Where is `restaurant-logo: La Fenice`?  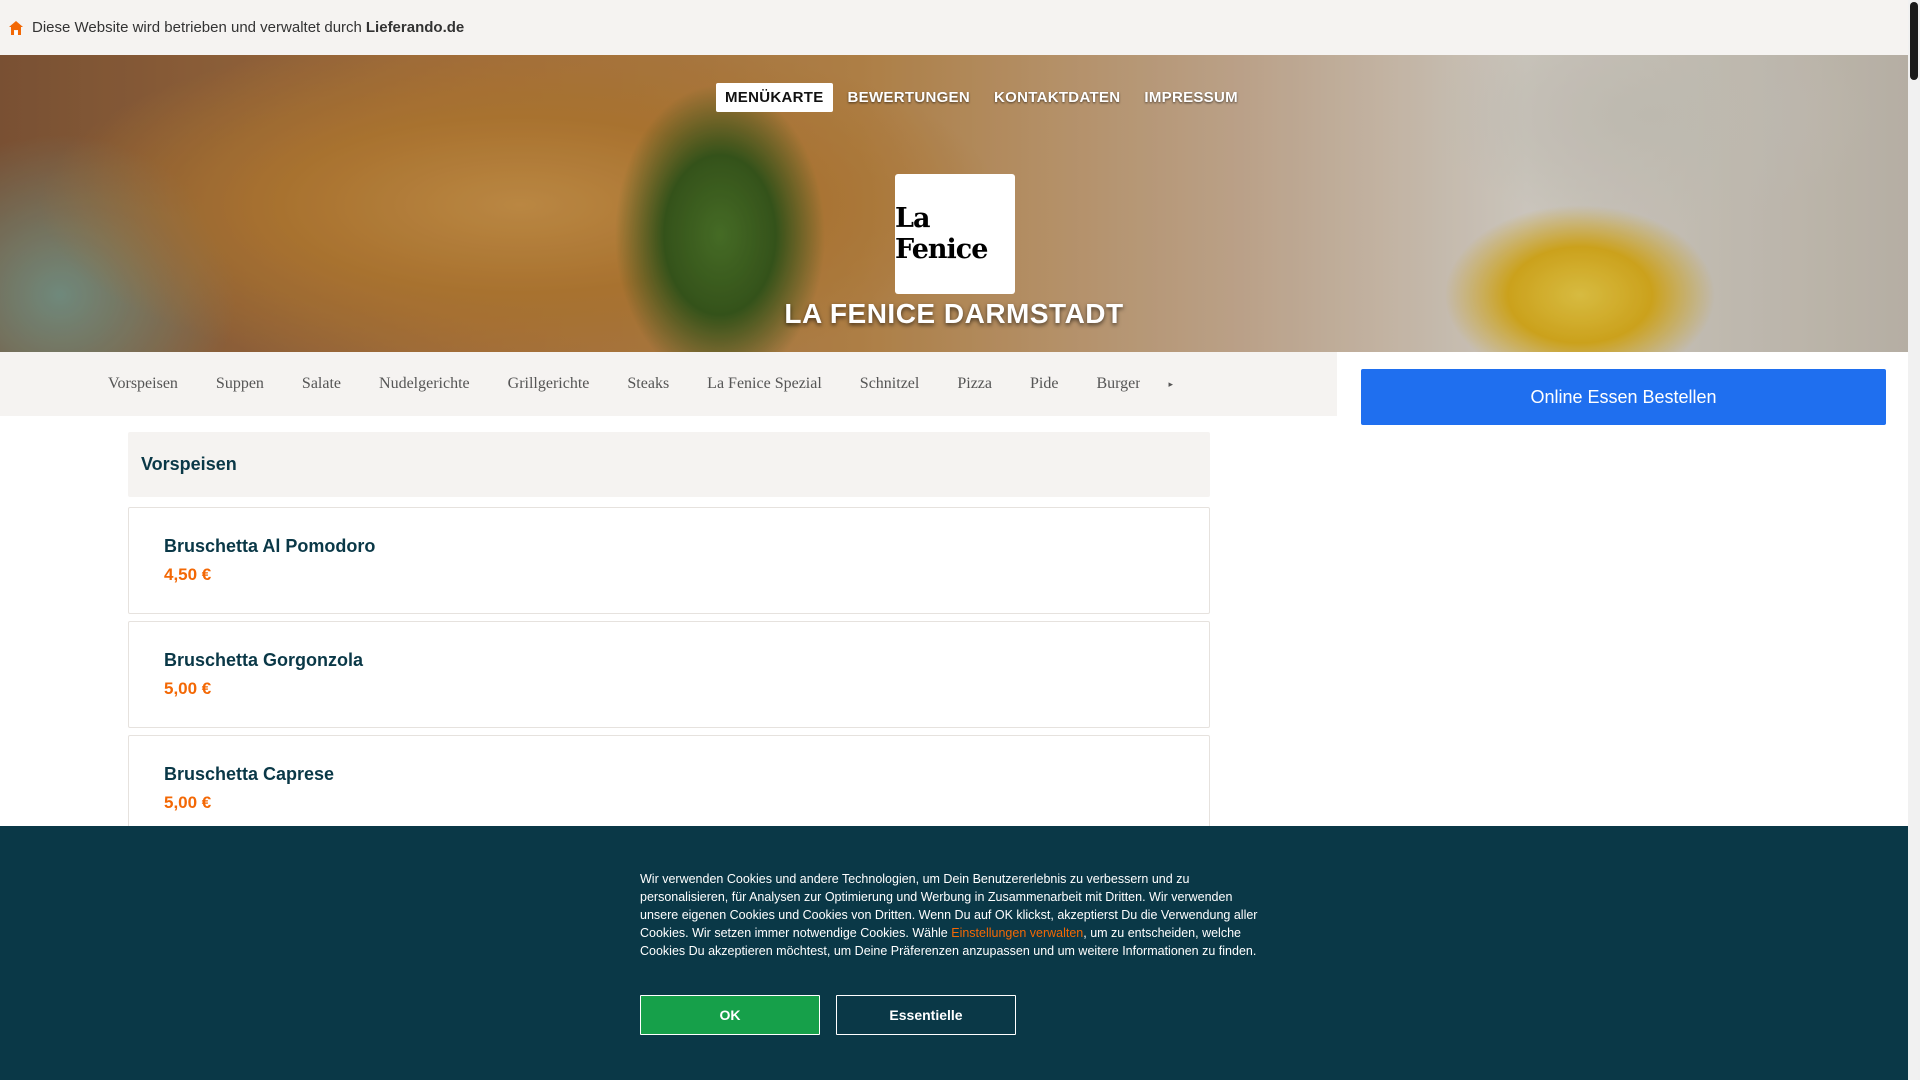 restaurant-logo: La Fenice is located at coordinates (955, 234).